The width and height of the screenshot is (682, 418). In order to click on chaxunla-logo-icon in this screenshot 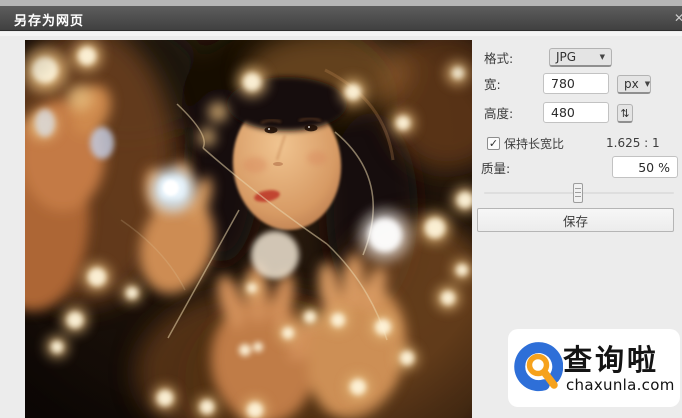, I will do `click(538, 367)`.